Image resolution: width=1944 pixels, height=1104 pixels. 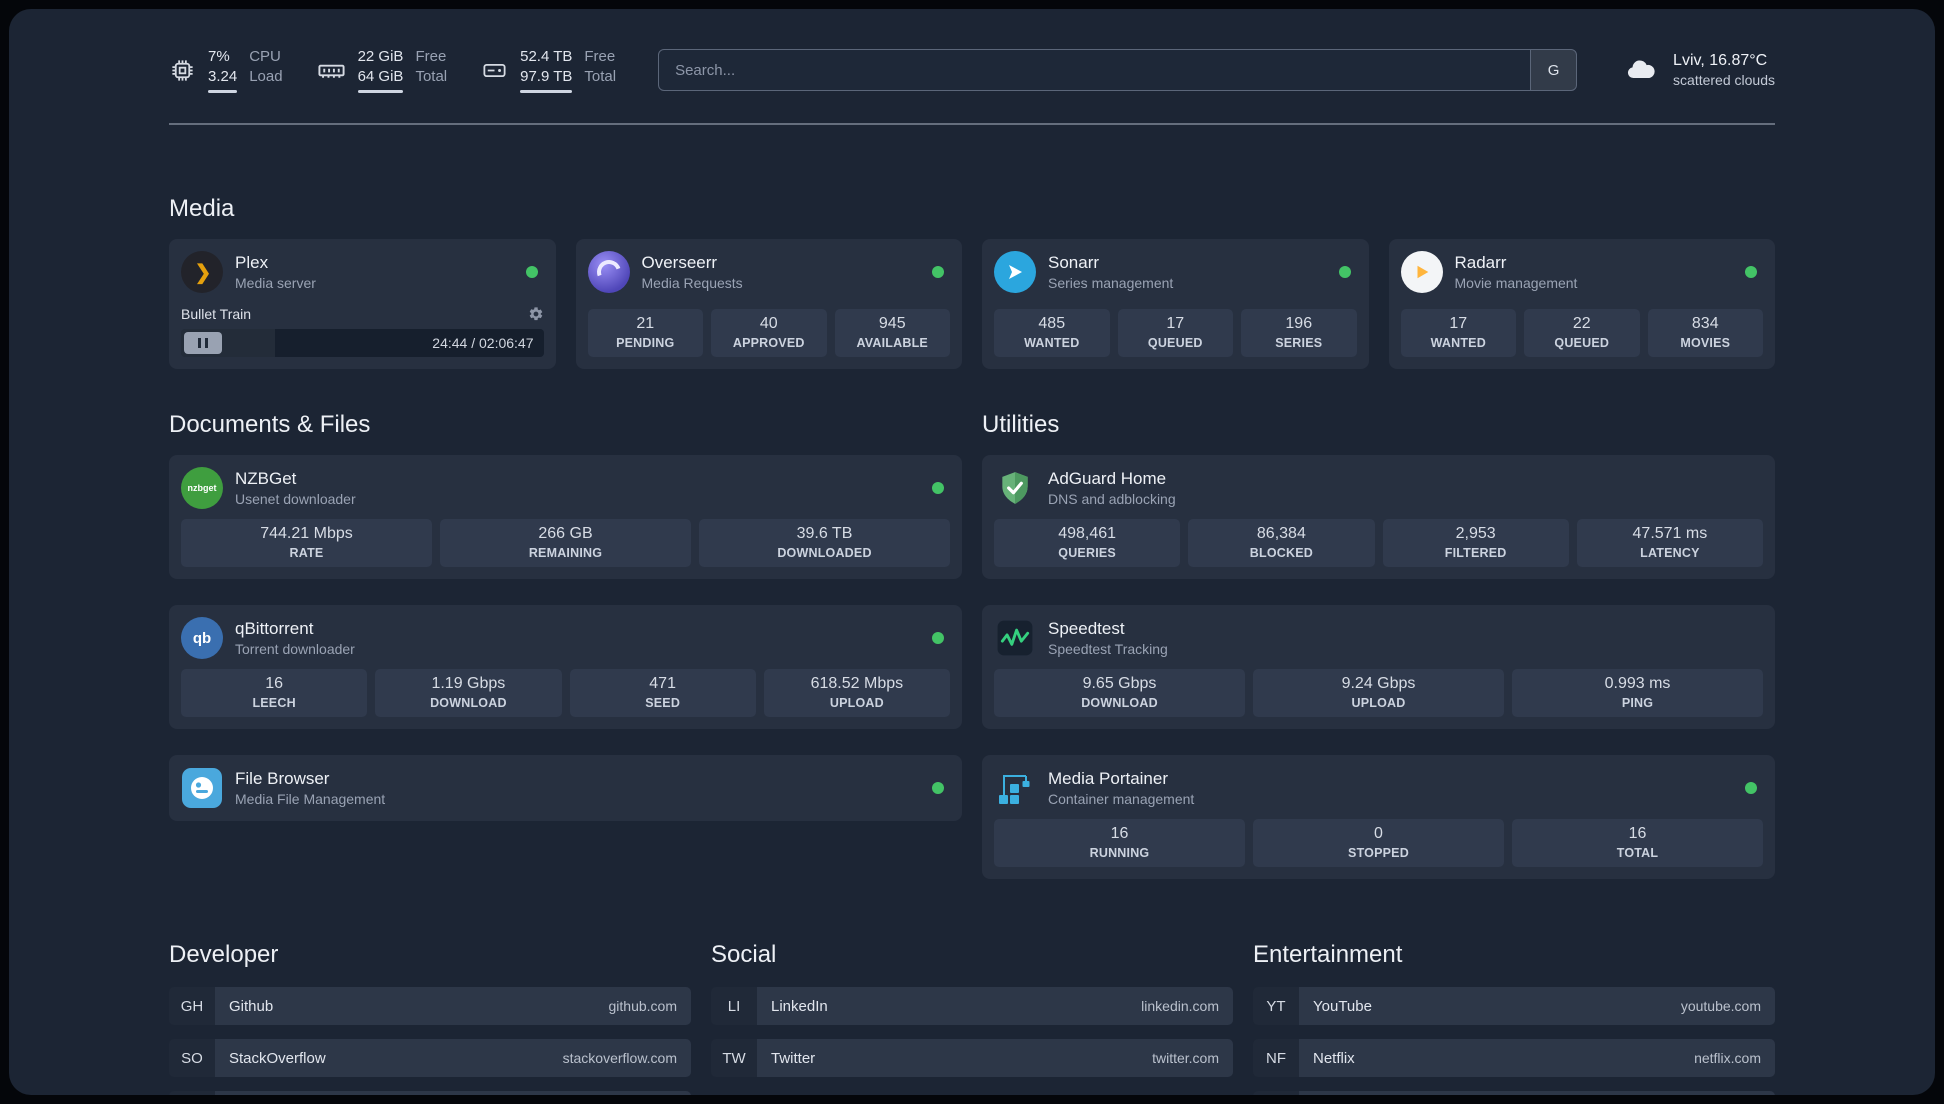 What do you see at coordinates (565, 553) in the screenshot?
I see `stat-label: REMAINING` at bounding box center [565, 553].